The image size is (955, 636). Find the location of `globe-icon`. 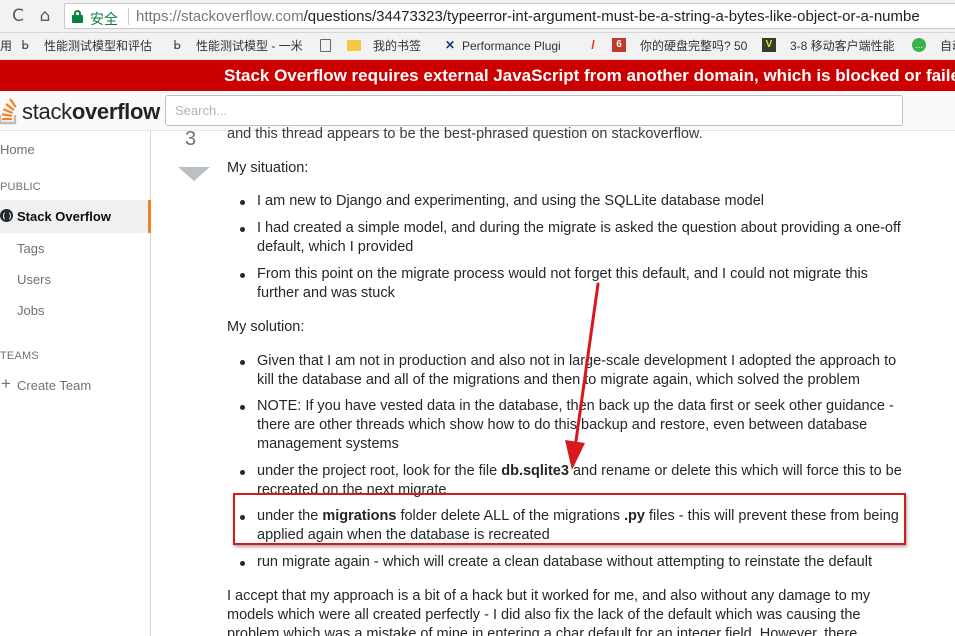

globe-icon is located at coordinates (6, 215).